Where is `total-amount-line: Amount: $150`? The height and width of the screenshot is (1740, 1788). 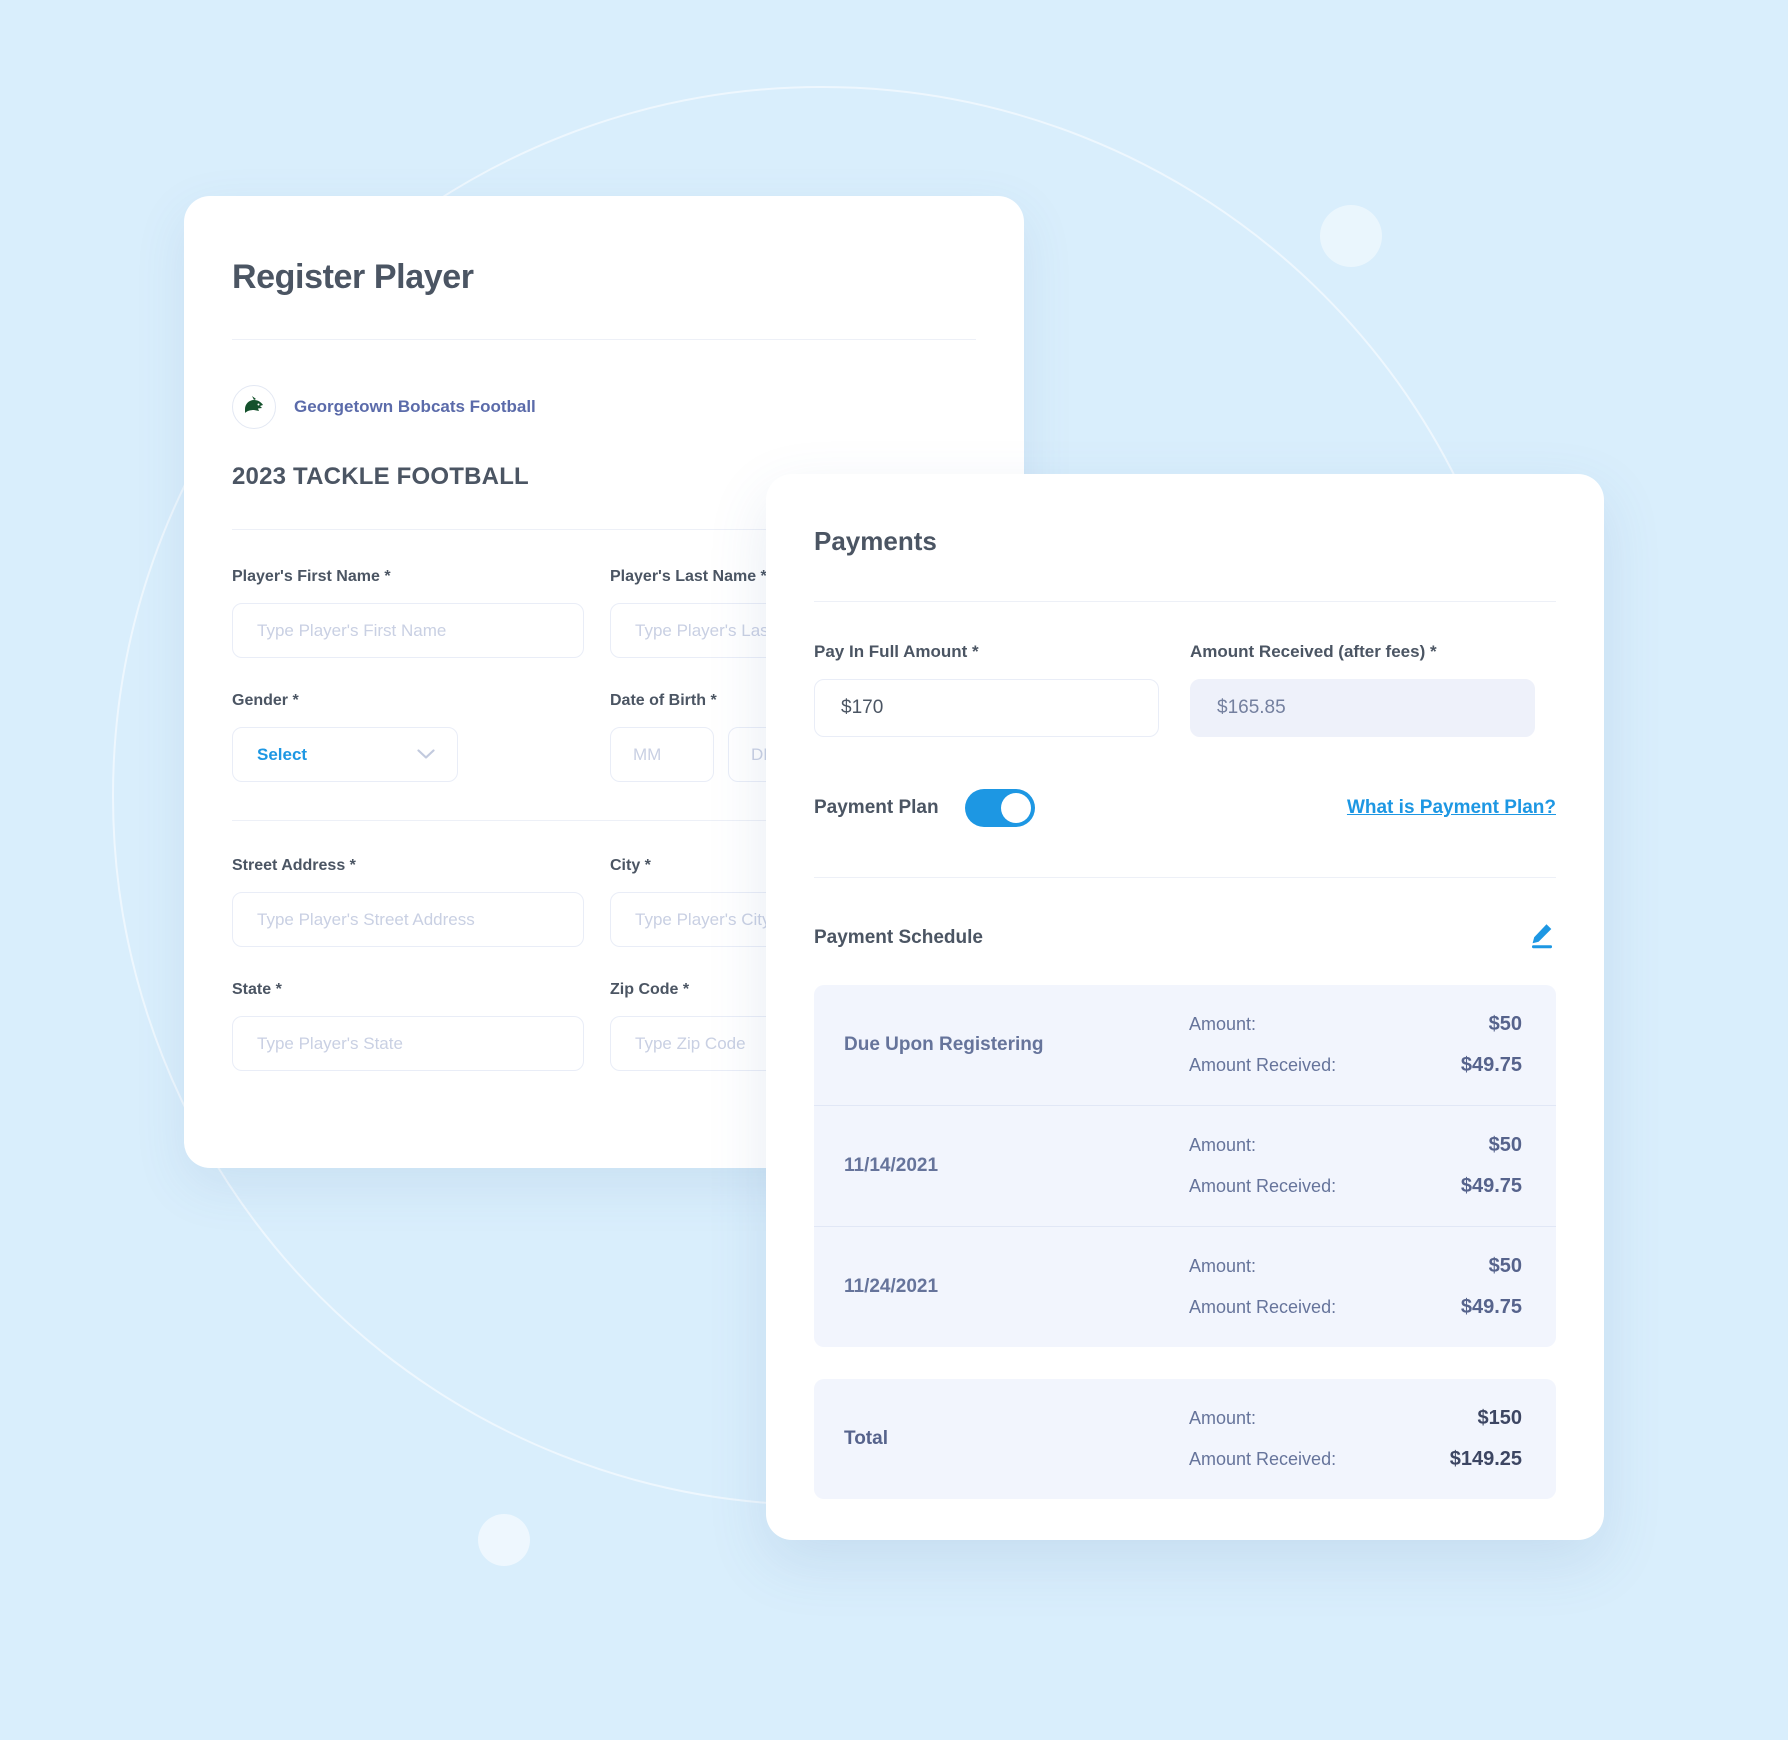 total-amount-line: Amount: $150 is located at coordinates (1355, 1418).